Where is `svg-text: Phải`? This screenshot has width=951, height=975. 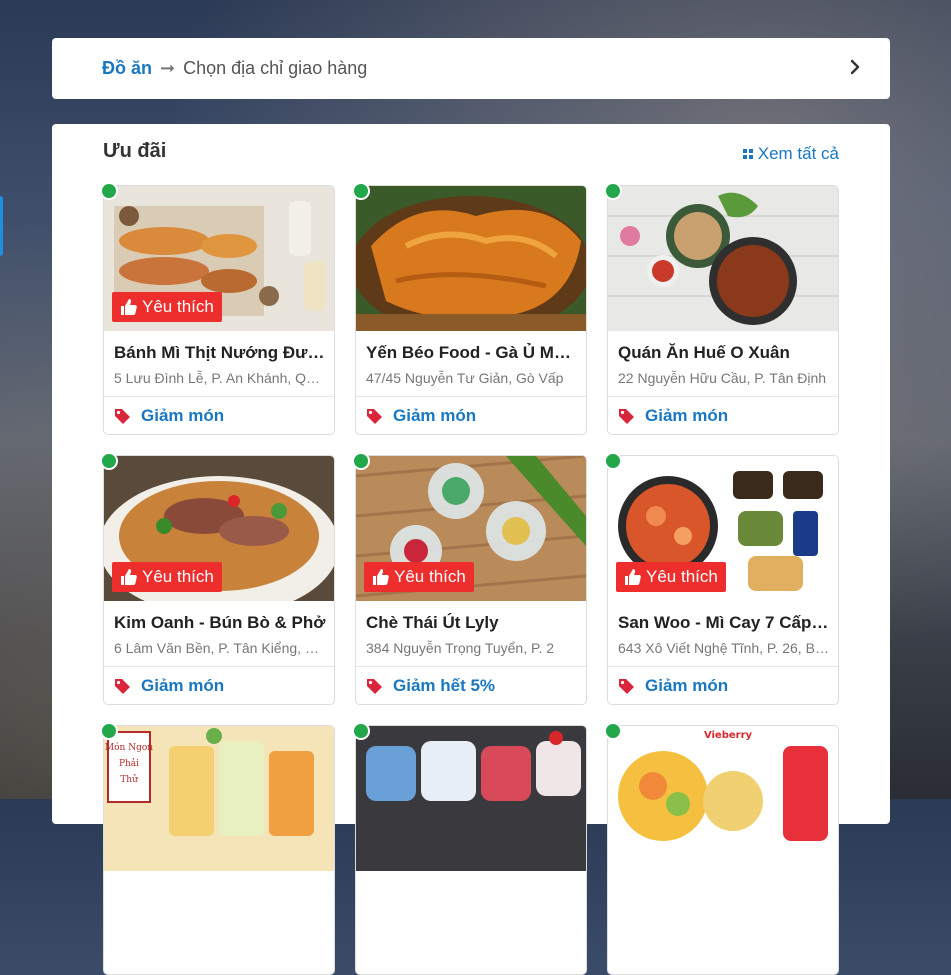
svg-text: Phải is located at coordinates (129, 763).